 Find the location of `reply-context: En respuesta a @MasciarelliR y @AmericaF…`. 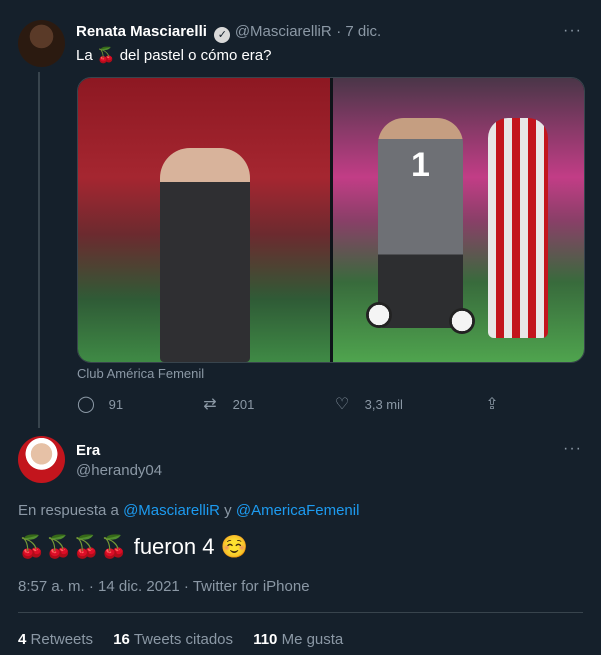

reply-context: En respuesta a @MasciarelliR y @AmericaF… is located at coordinates (188, 510).